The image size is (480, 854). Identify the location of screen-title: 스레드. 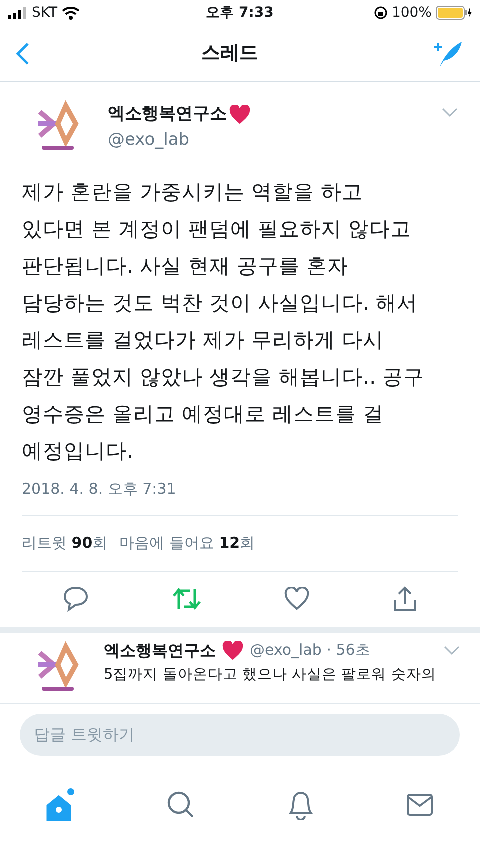
(230, 53).